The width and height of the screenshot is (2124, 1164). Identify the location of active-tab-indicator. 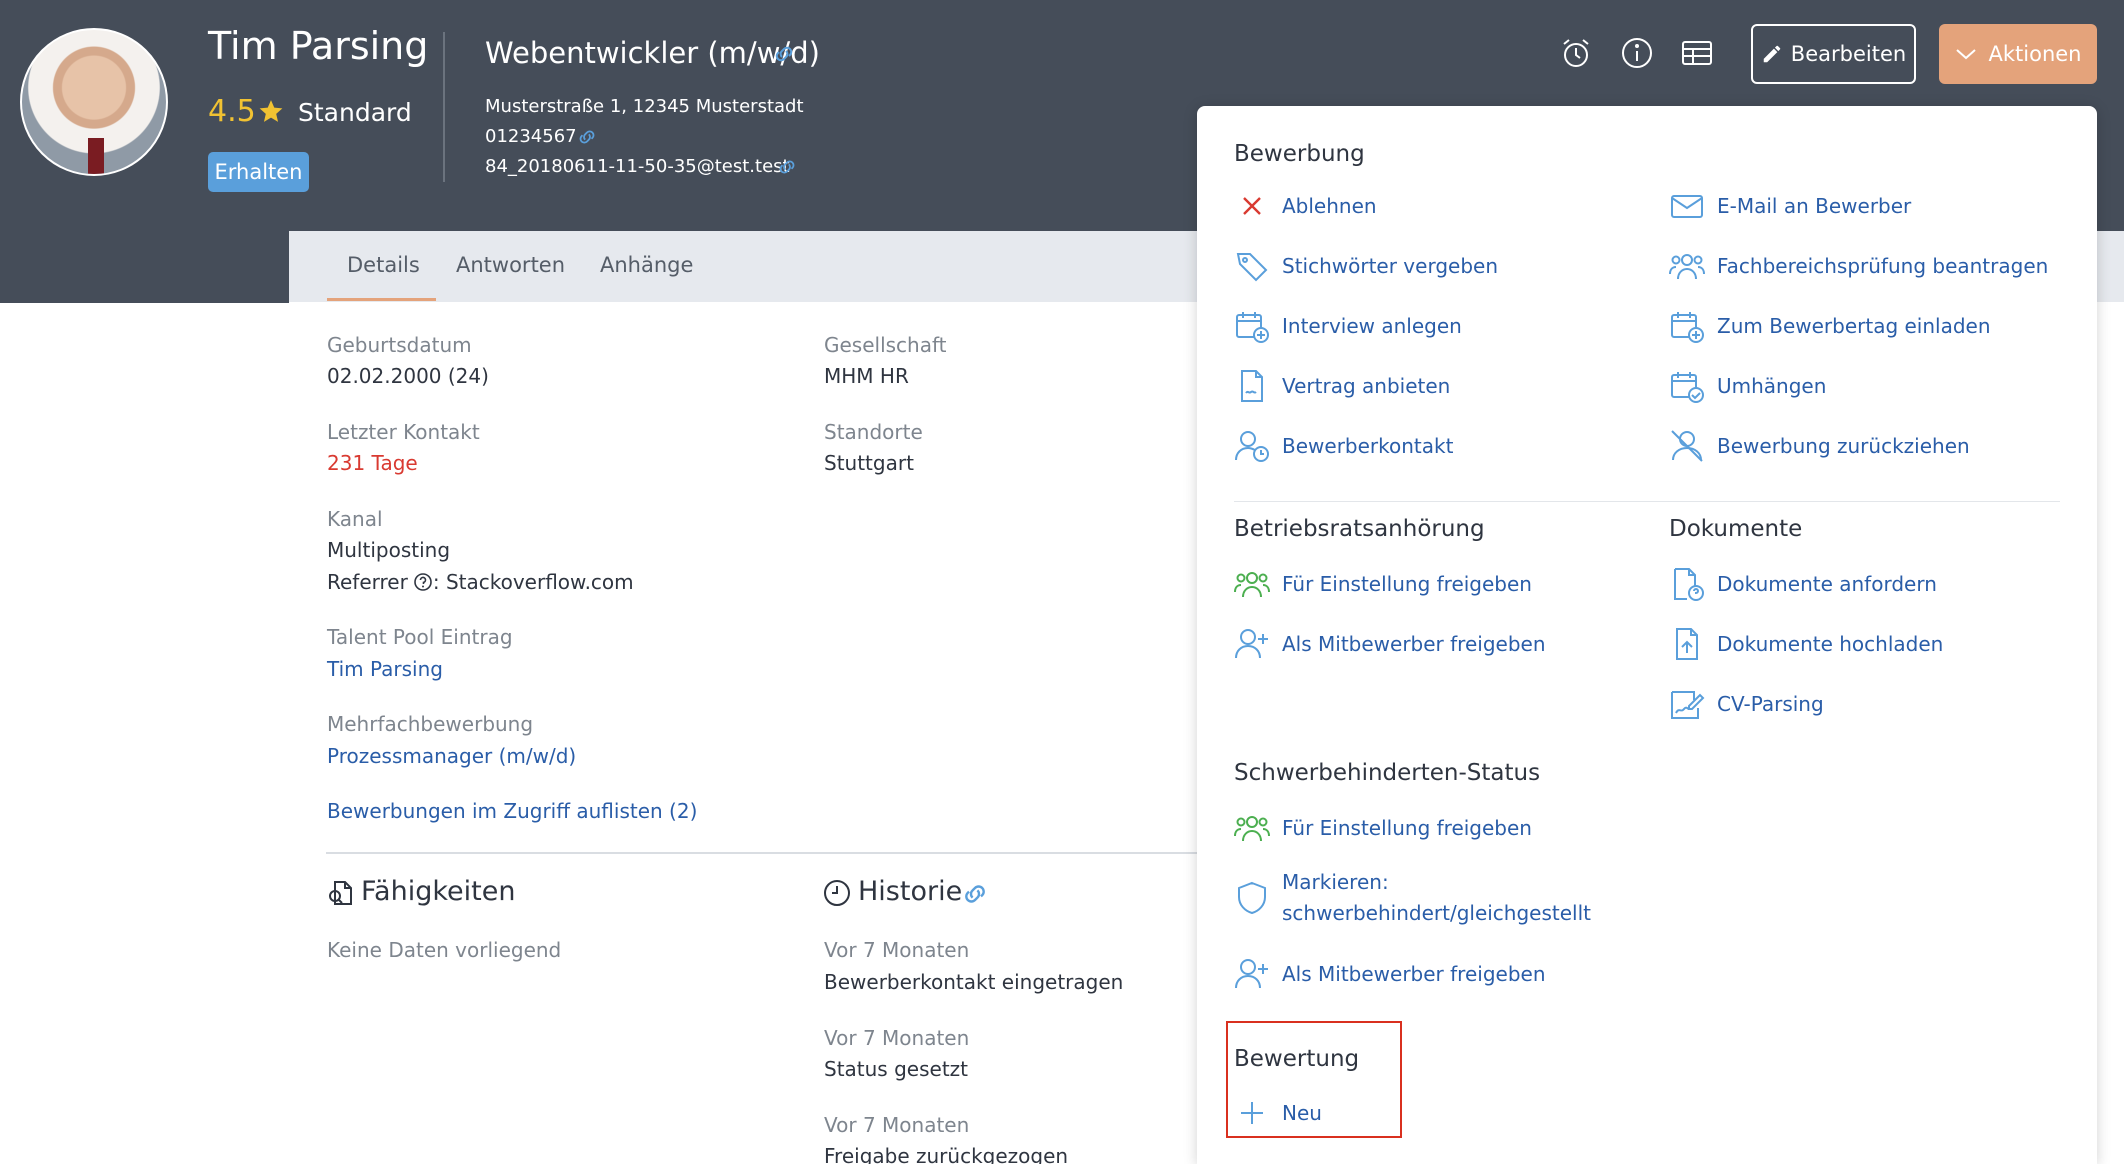
(381, 299).